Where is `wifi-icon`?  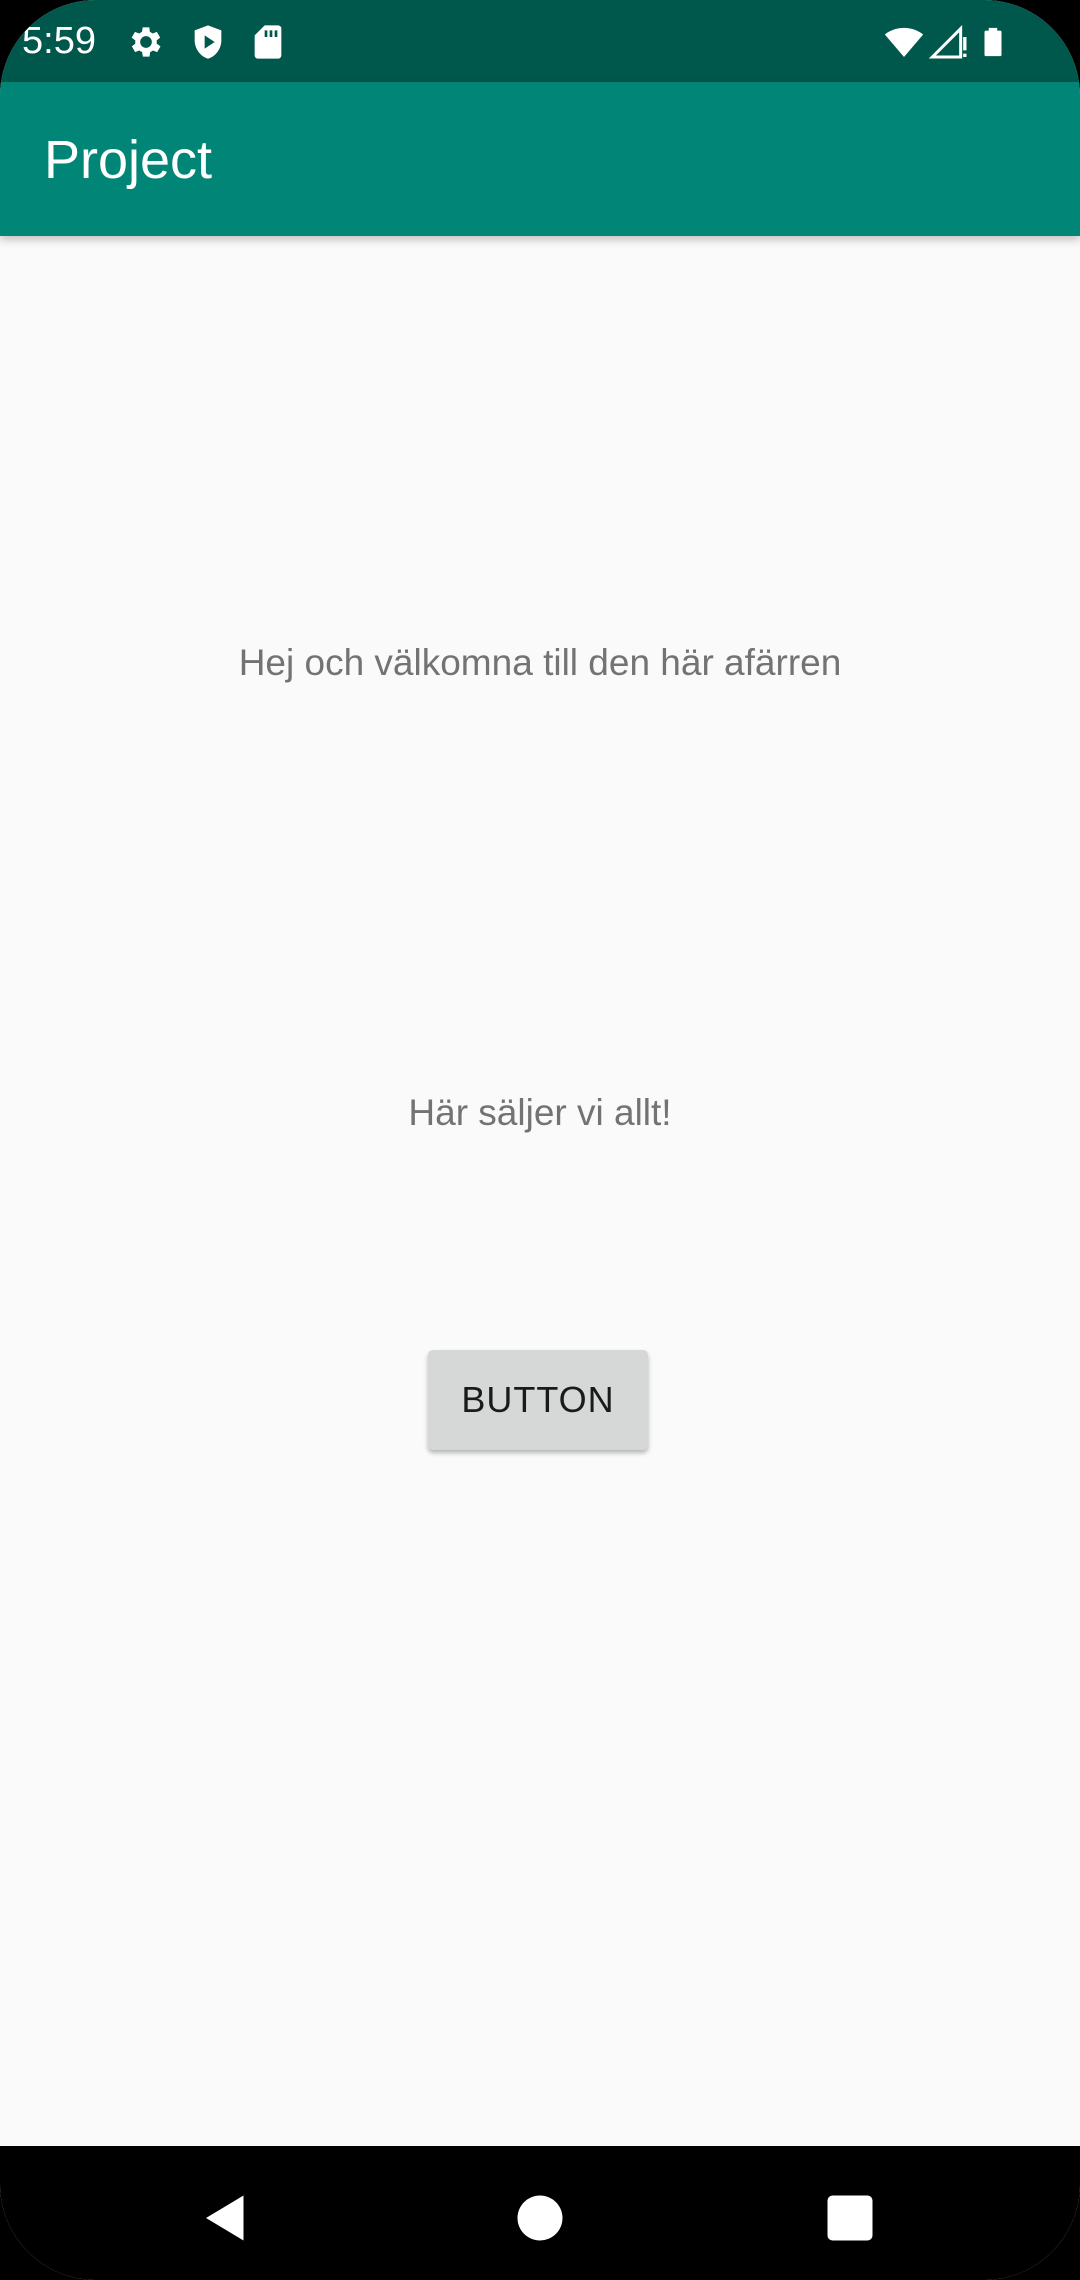 wifi-icon is located at coordinates (904, 42).